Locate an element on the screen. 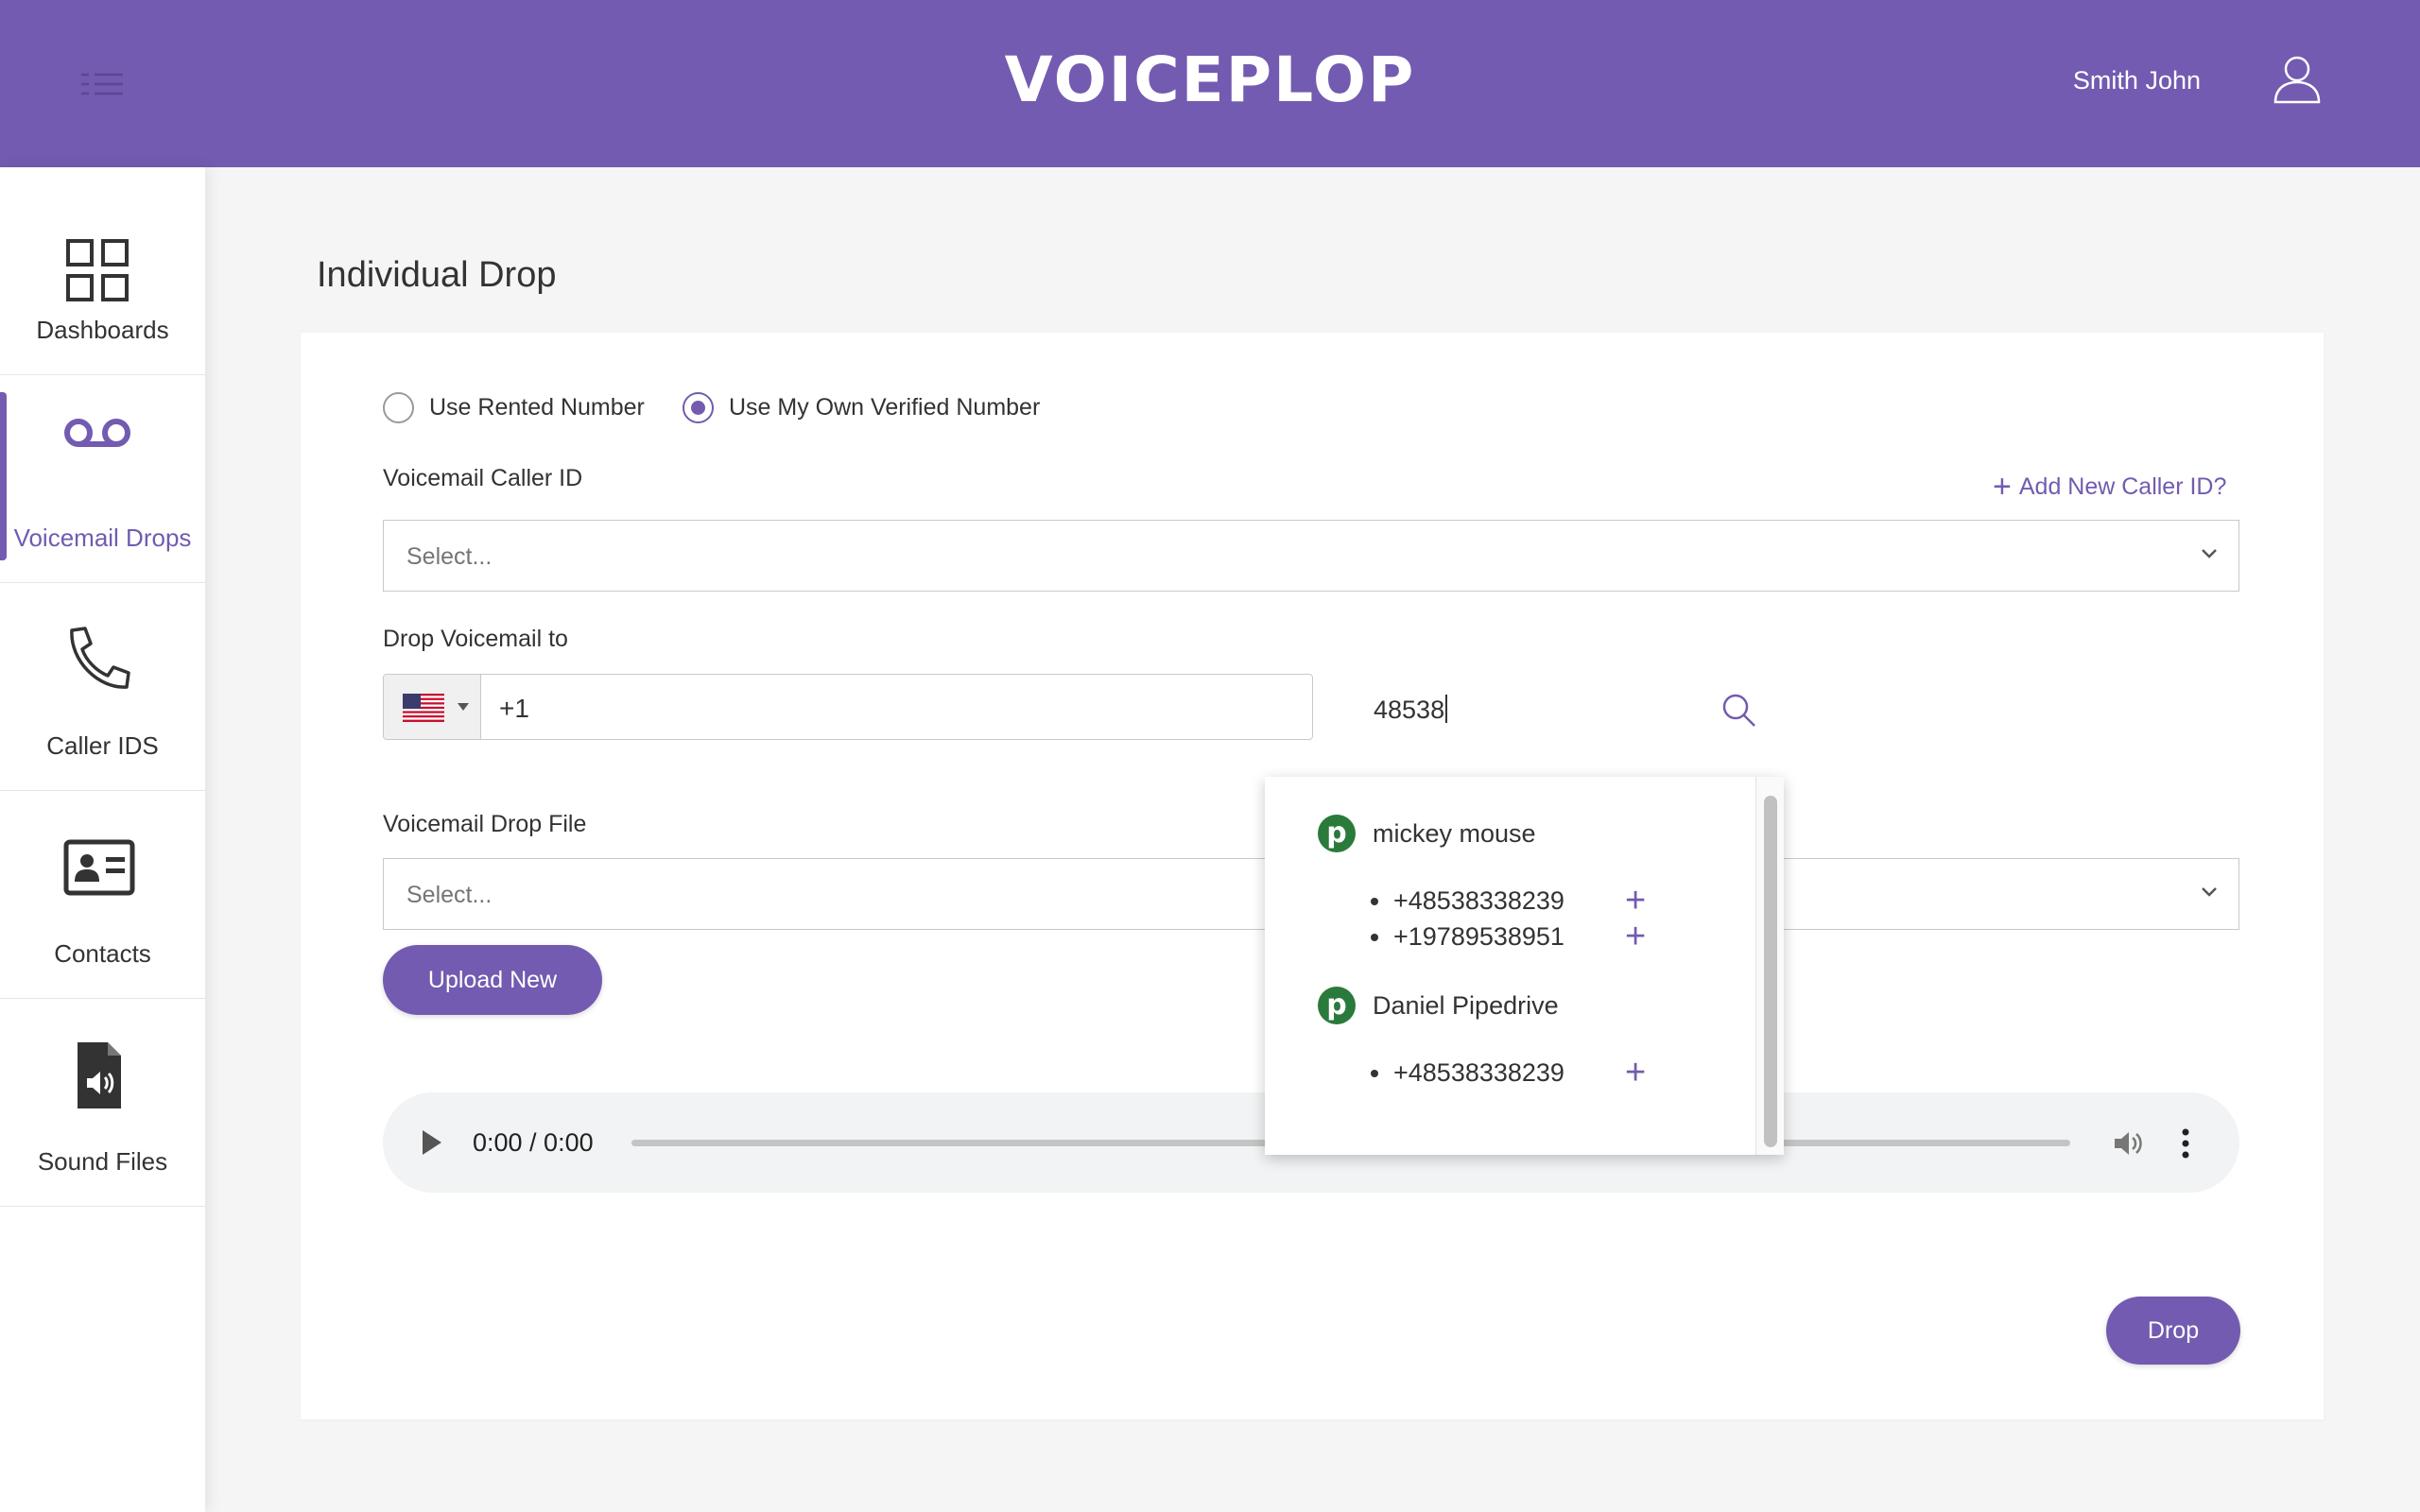  contact-item-mickey-mouse: p mickey mouse is located at coordinates (1427, 833).